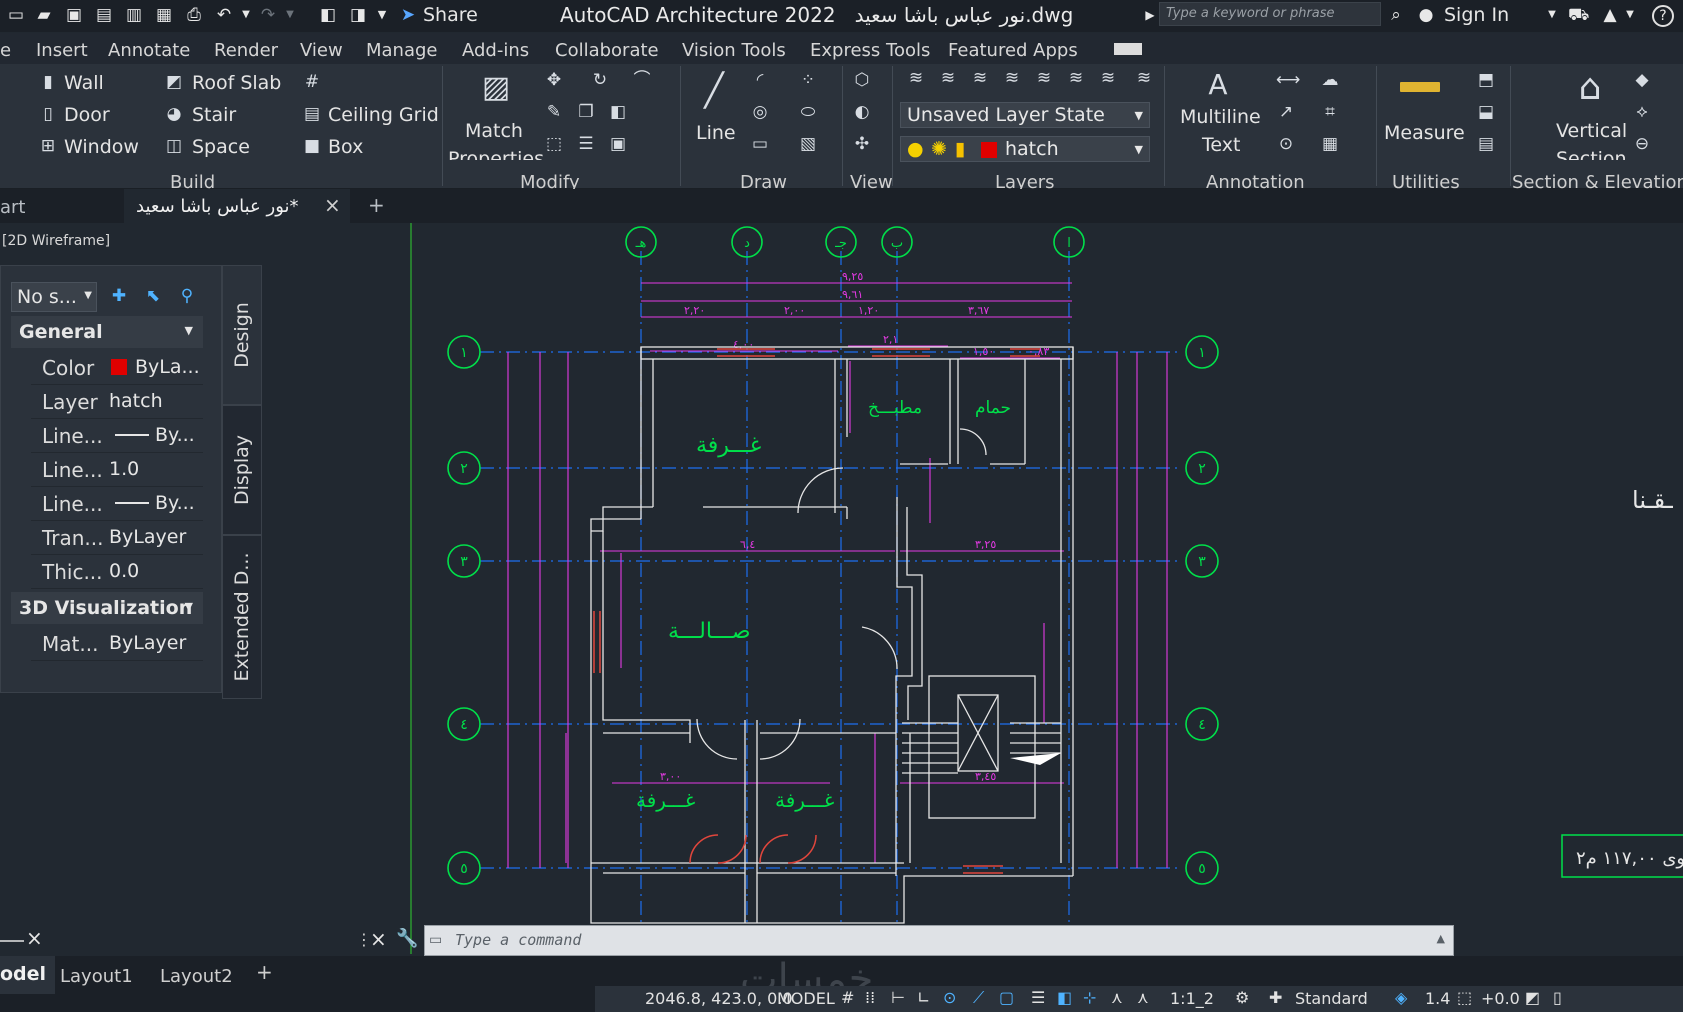 The image size is (1683, 1012). What do you see at coordinates (1128, 49) in the screenshot?
I see `ribbon-state-icon` at bounding box center [1128, 49].